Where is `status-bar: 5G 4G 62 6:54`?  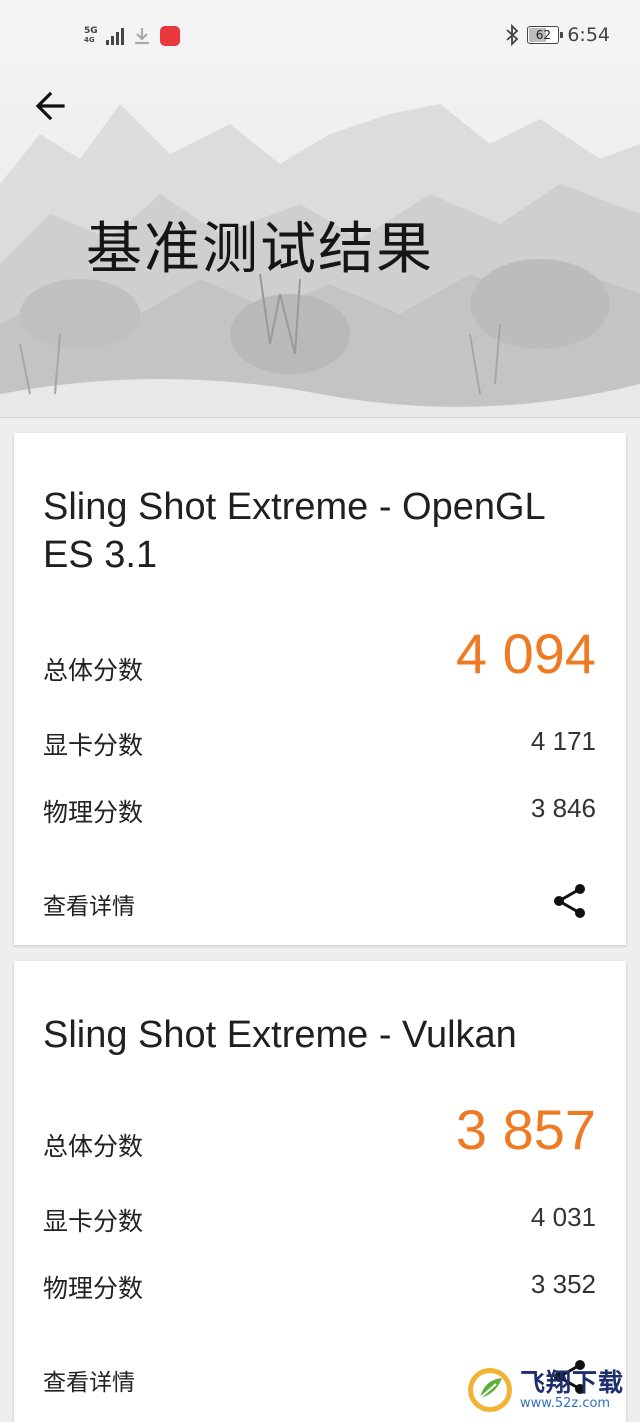 status-bar: 5G 4G 62 6:54 is located at coordinates (320, 32).